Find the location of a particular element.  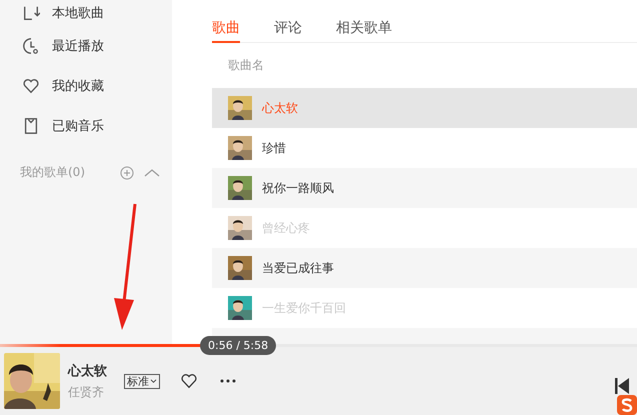

collapse-icon is located at coordinates (152, 173).